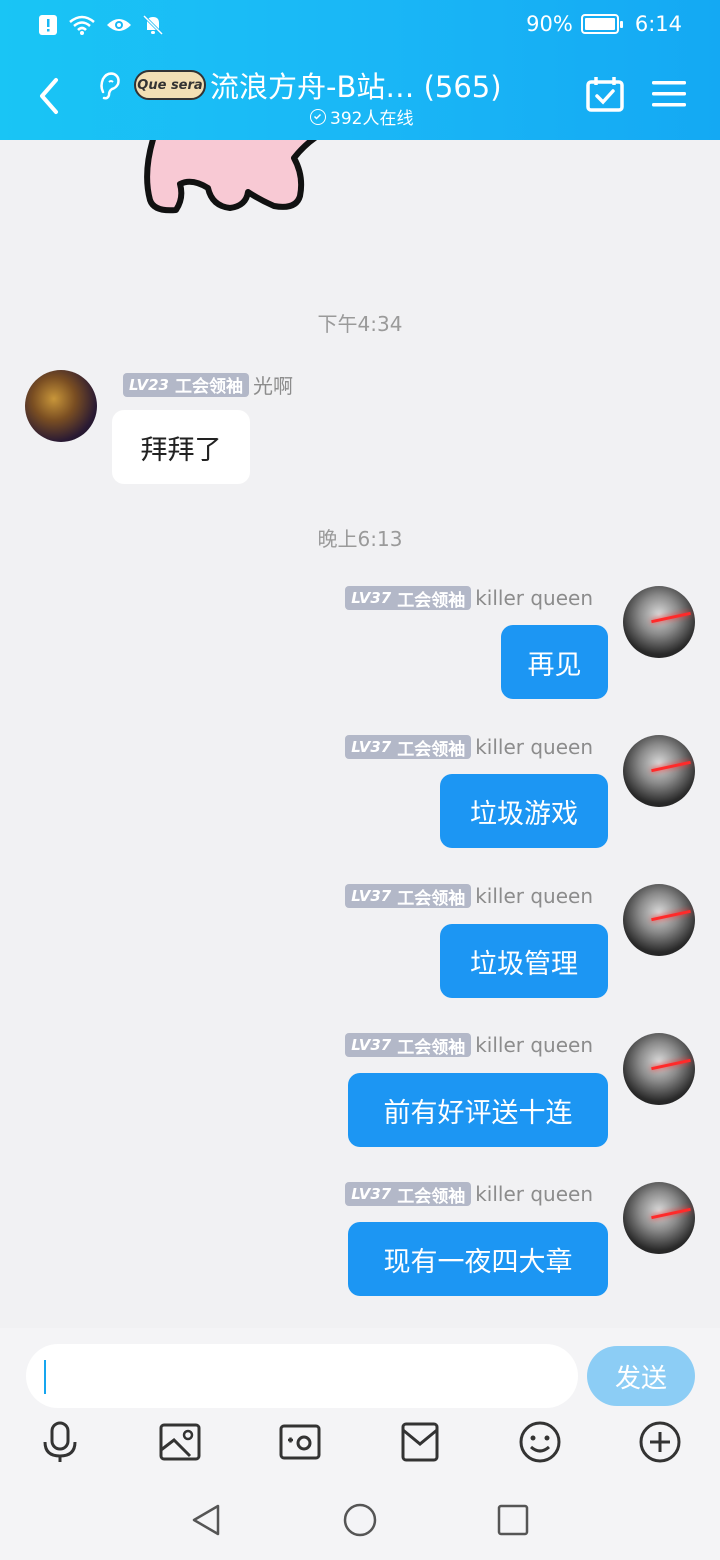 Image resolution: width=720 pixels, height=1560 pixels. Describe the element at coordinates (513, 1520) in the screenshot. I see `nav-recents-icon` at that location.